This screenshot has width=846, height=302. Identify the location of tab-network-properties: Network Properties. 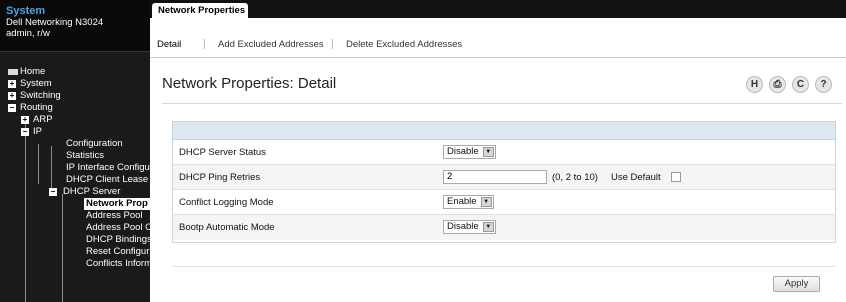
(200, 10).